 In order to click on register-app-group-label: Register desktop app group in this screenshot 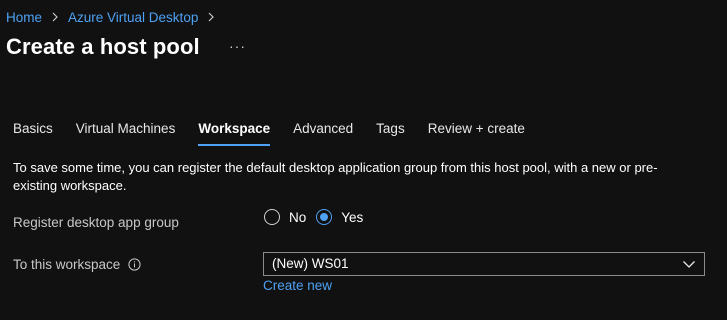, I will do `click(96, 222)`.